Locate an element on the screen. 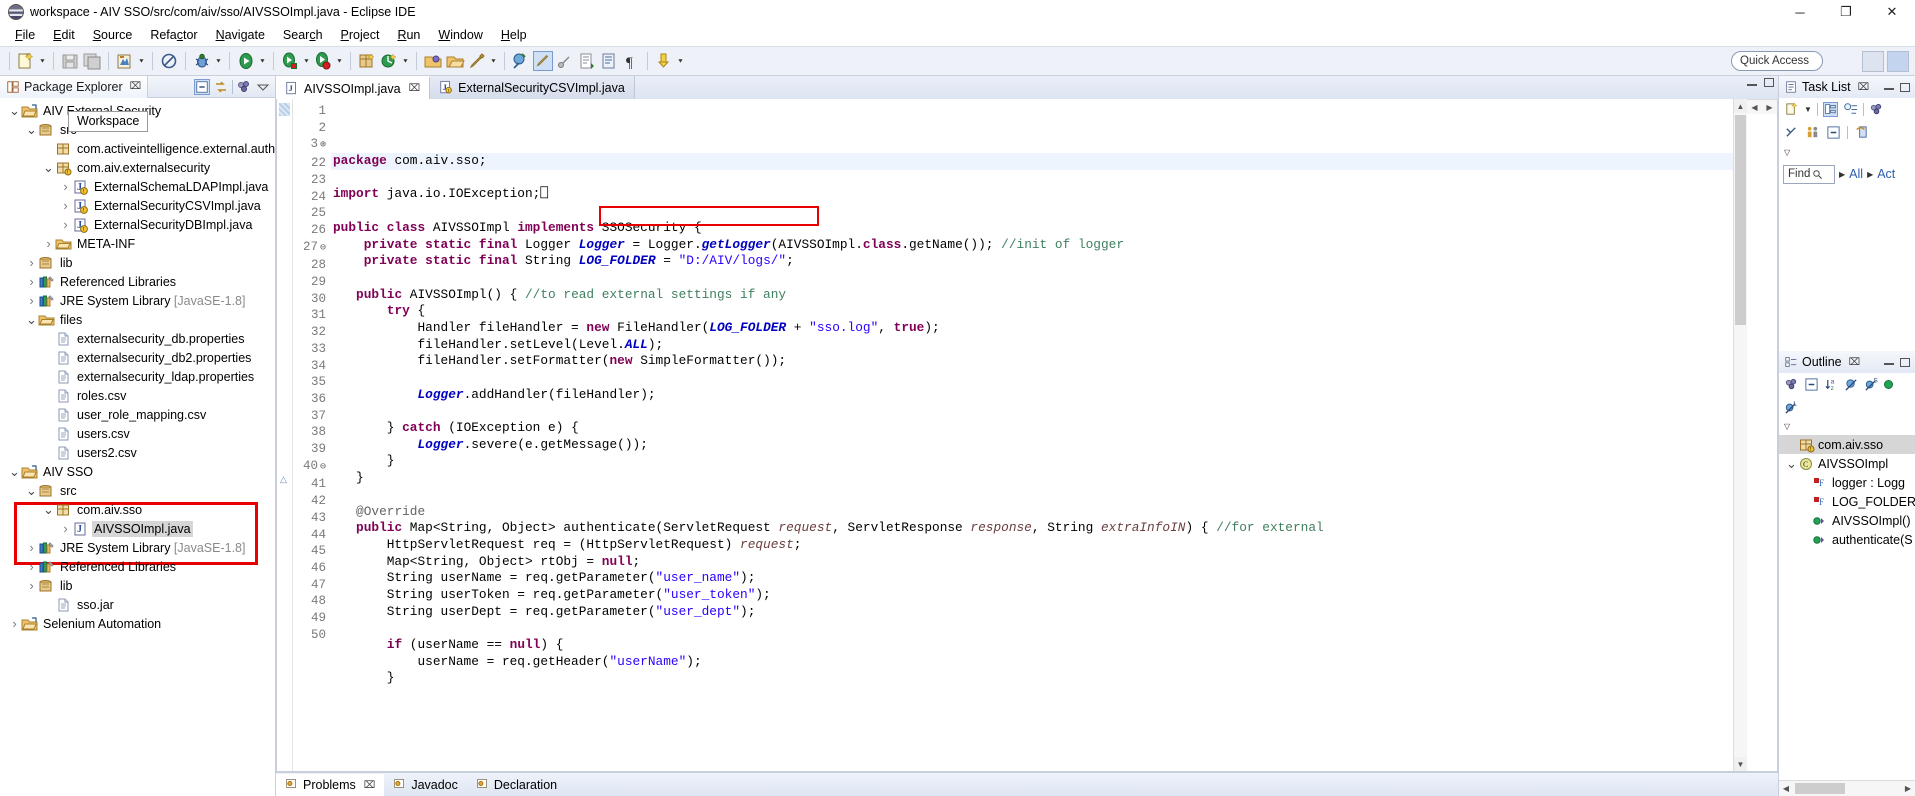 Image resolution: width=1915 pixels, height=796 pixels. menu-source: Source is located at coordinates (113, 35).